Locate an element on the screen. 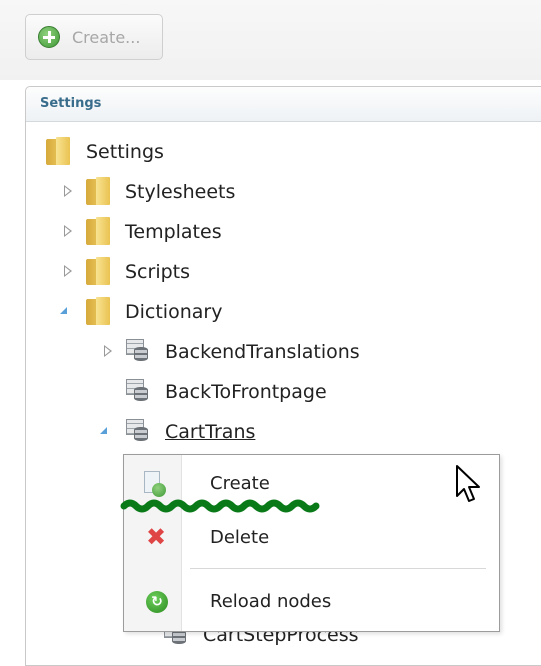 This screenshot has width=541, height=666. menu-item-label: Create is located at coordinates (240, 483).